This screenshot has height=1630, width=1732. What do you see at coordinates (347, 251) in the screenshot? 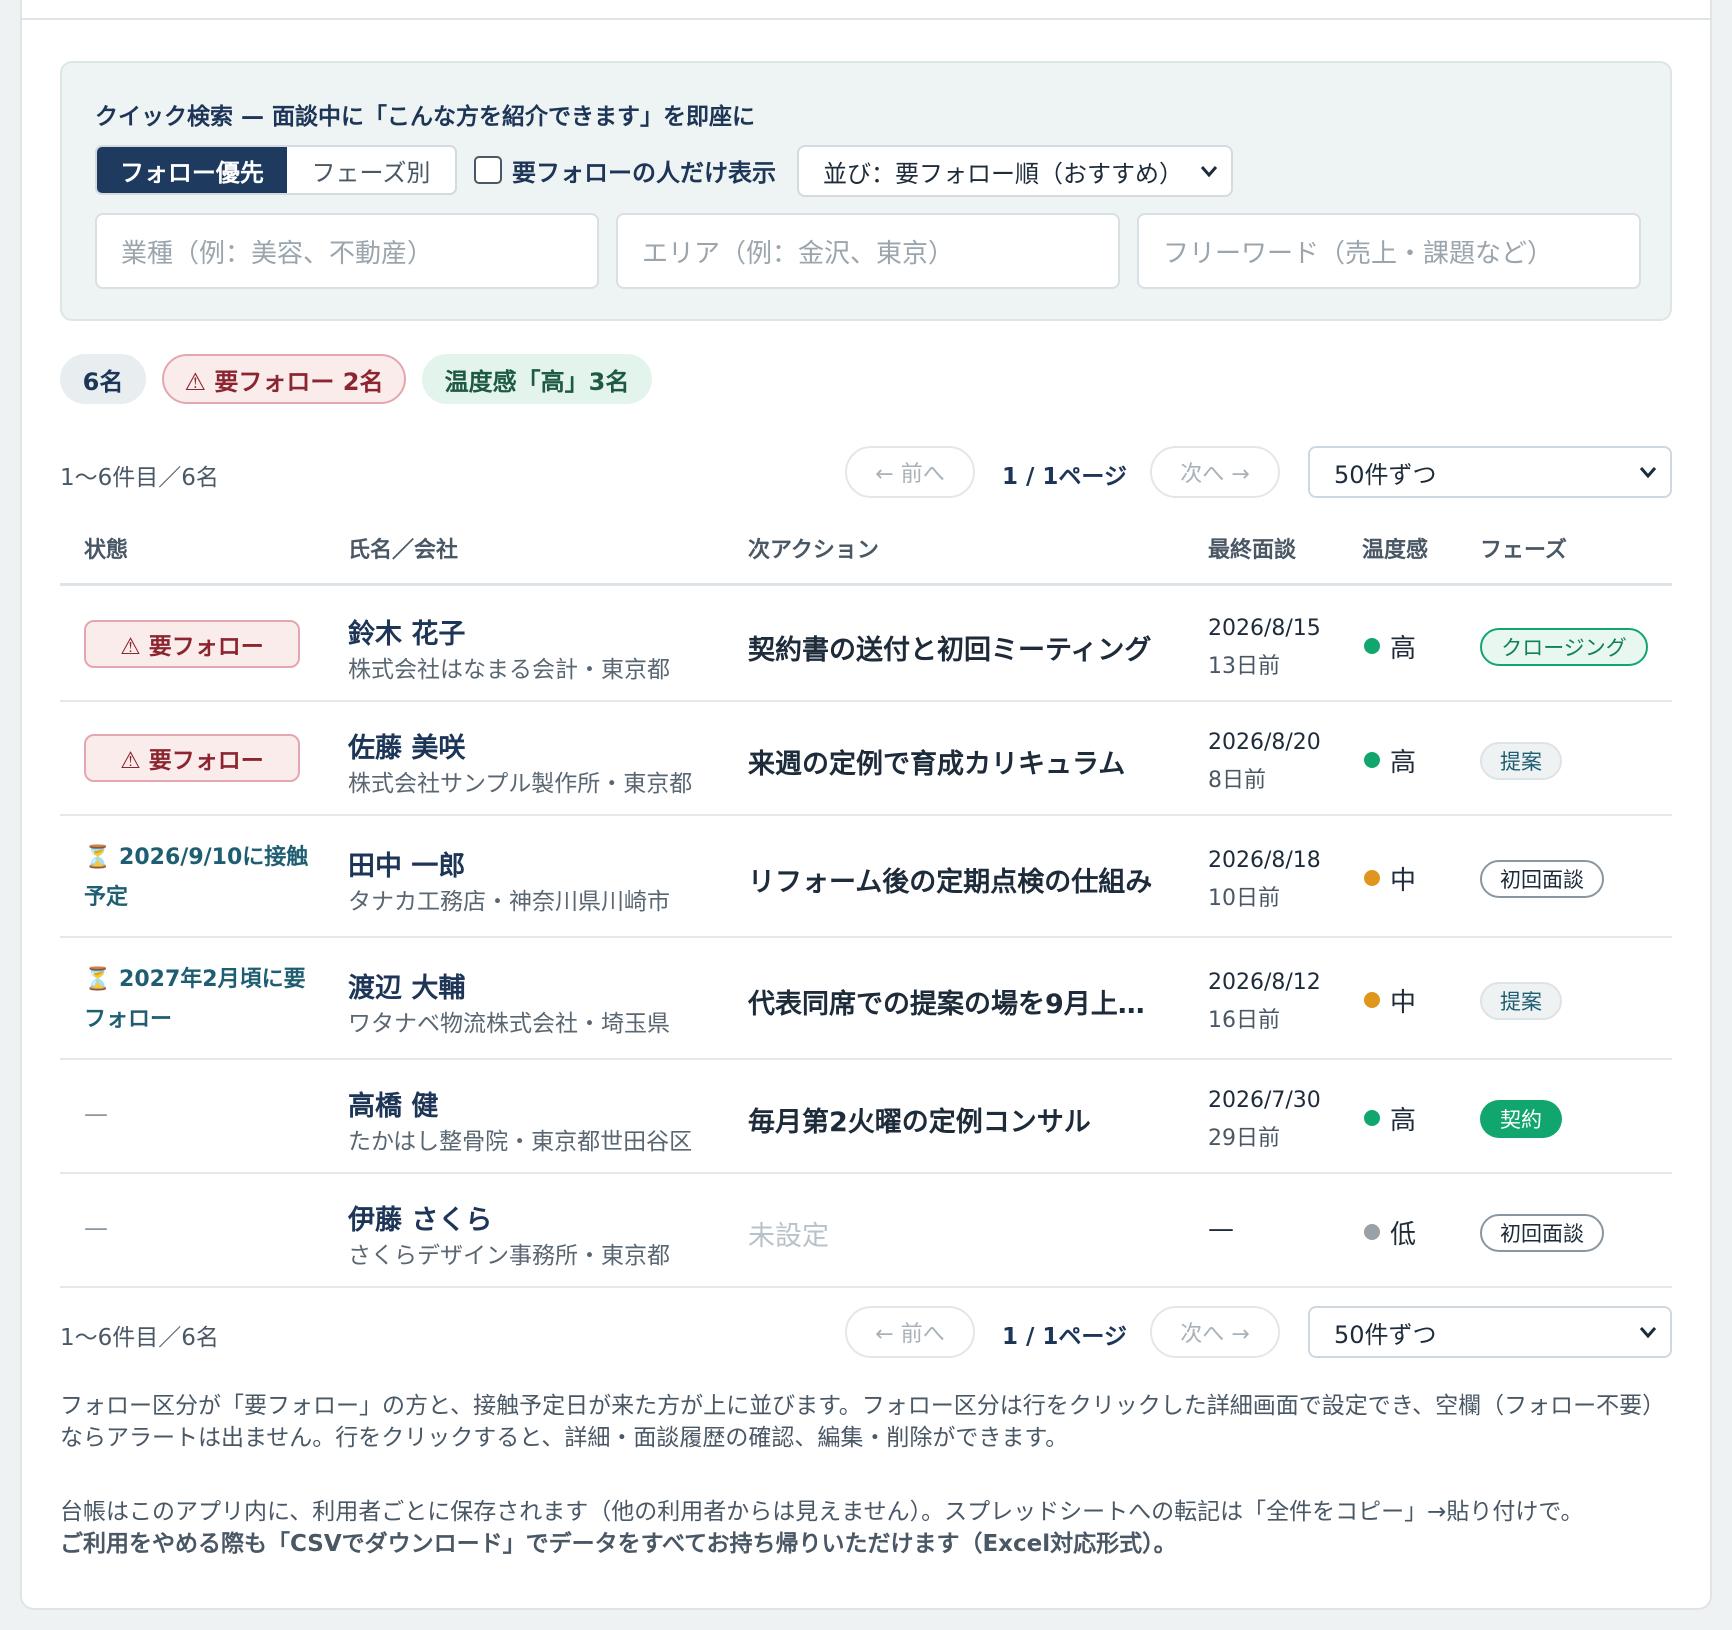
I see `industry-input: 業種（例：美容、不動産）` at bounding box center [347, 251].